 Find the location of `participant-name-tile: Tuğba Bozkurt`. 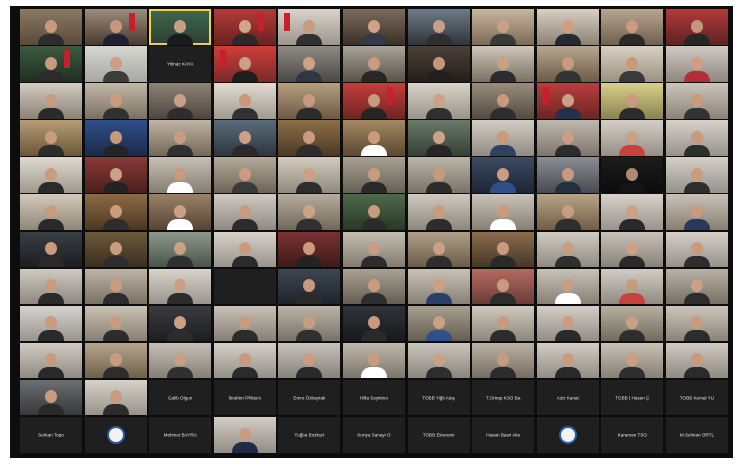

participant-name-tile: Tuğba Bozkurt is located at coordinates (309, 435).